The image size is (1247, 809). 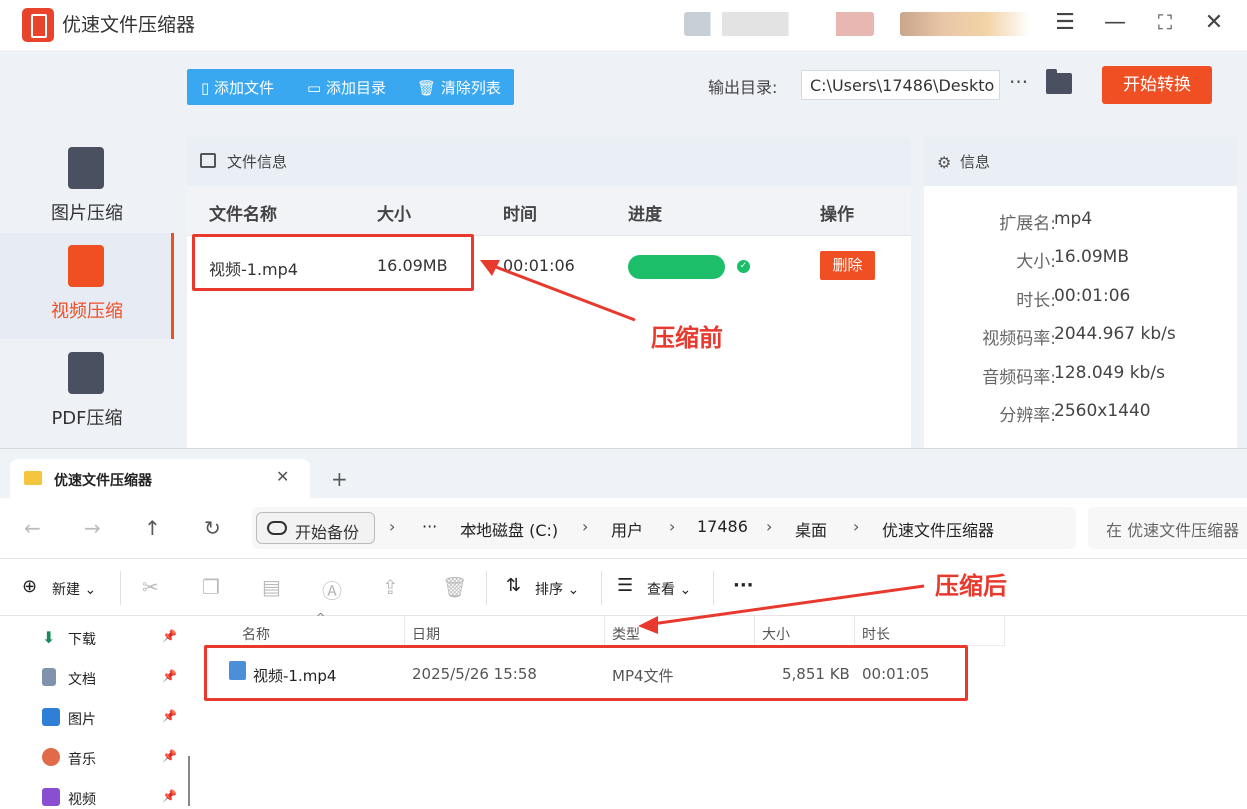 I want to click on cut-icon: ✂, so click(x=150, y=587).